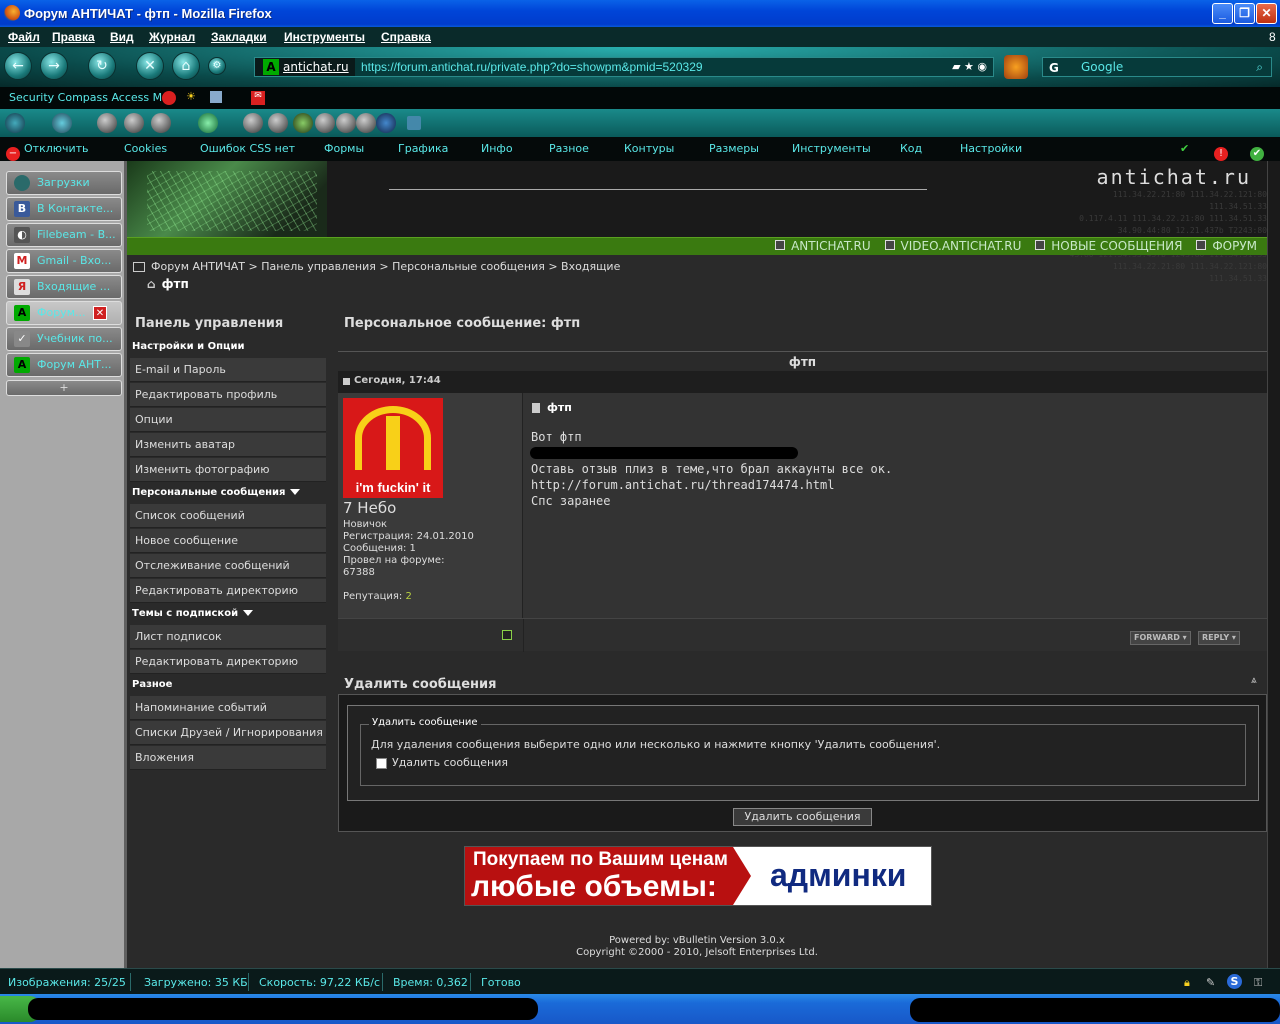 Image resolution: width=1280 pixels, height=1024 pixels. Describe the element at coordinates (802, 817) in the screenshot. I see `delete-messages-button: Удалить сообщения` at that location.